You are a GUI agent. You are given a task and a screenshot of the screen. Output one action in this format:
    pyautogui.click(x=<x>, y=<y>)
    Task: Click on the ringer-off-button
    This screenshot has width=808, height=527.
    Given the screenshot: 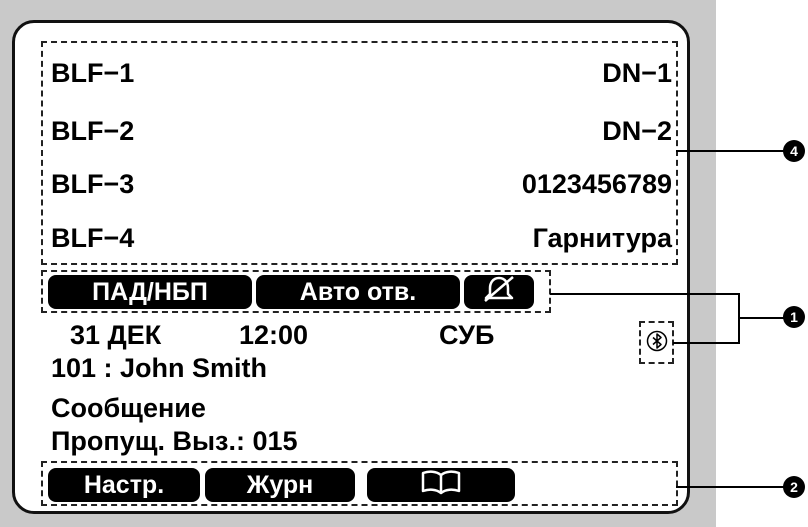 What is the action you would take?
    pyautogui.click(x=499, y=292)
    